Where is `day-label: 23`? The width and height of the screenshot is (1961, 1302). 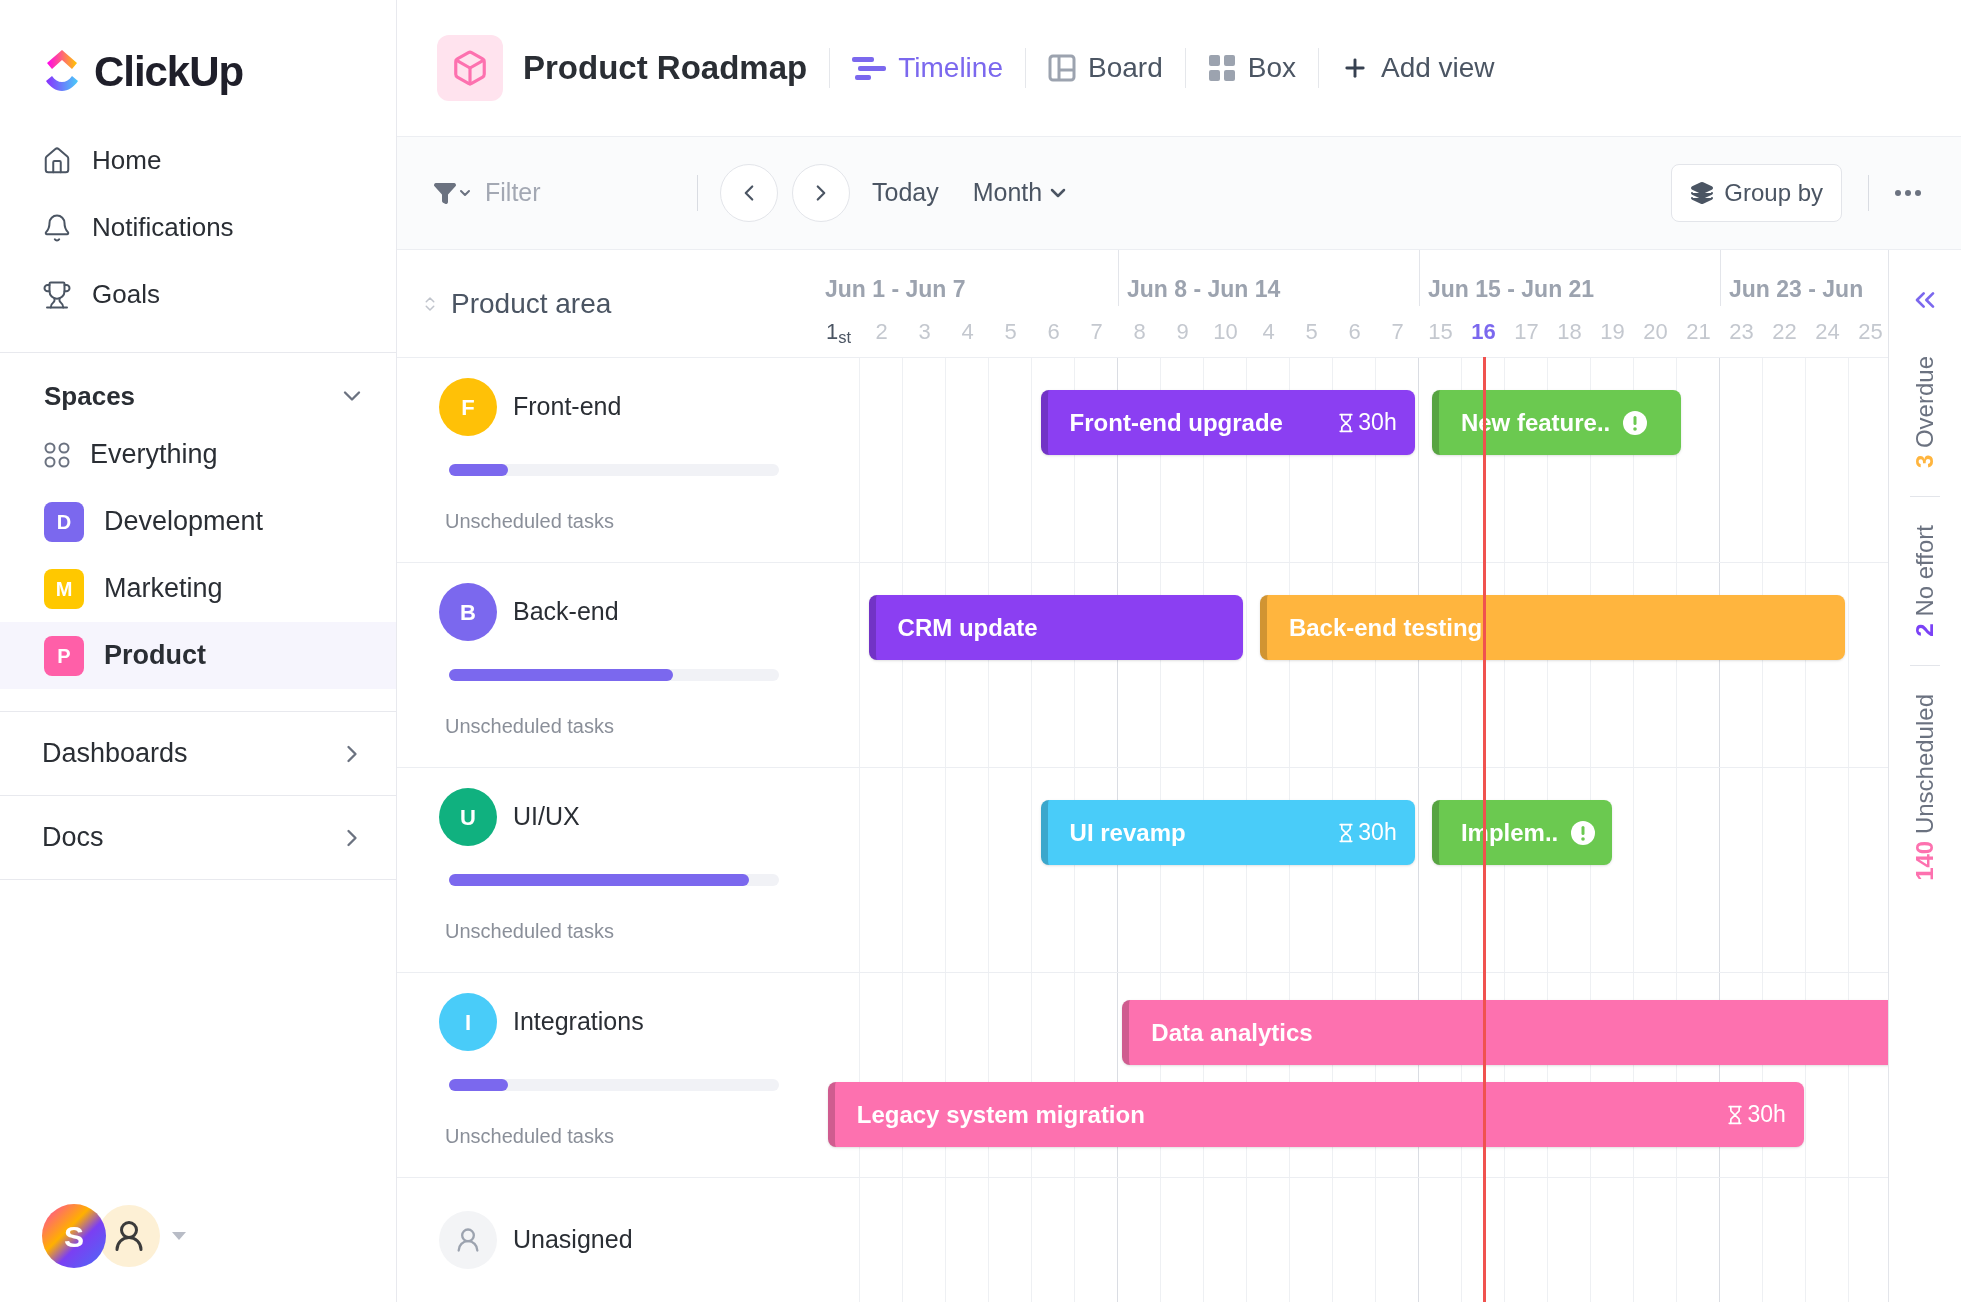 day-label: 23 is located at coordinates (1741, 332).